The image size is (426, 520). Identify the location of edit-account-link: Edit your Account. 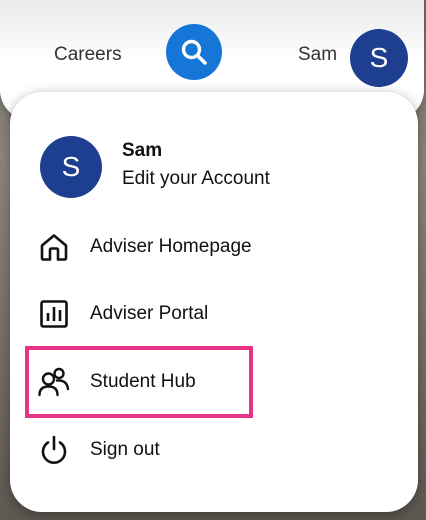
(196, 179).